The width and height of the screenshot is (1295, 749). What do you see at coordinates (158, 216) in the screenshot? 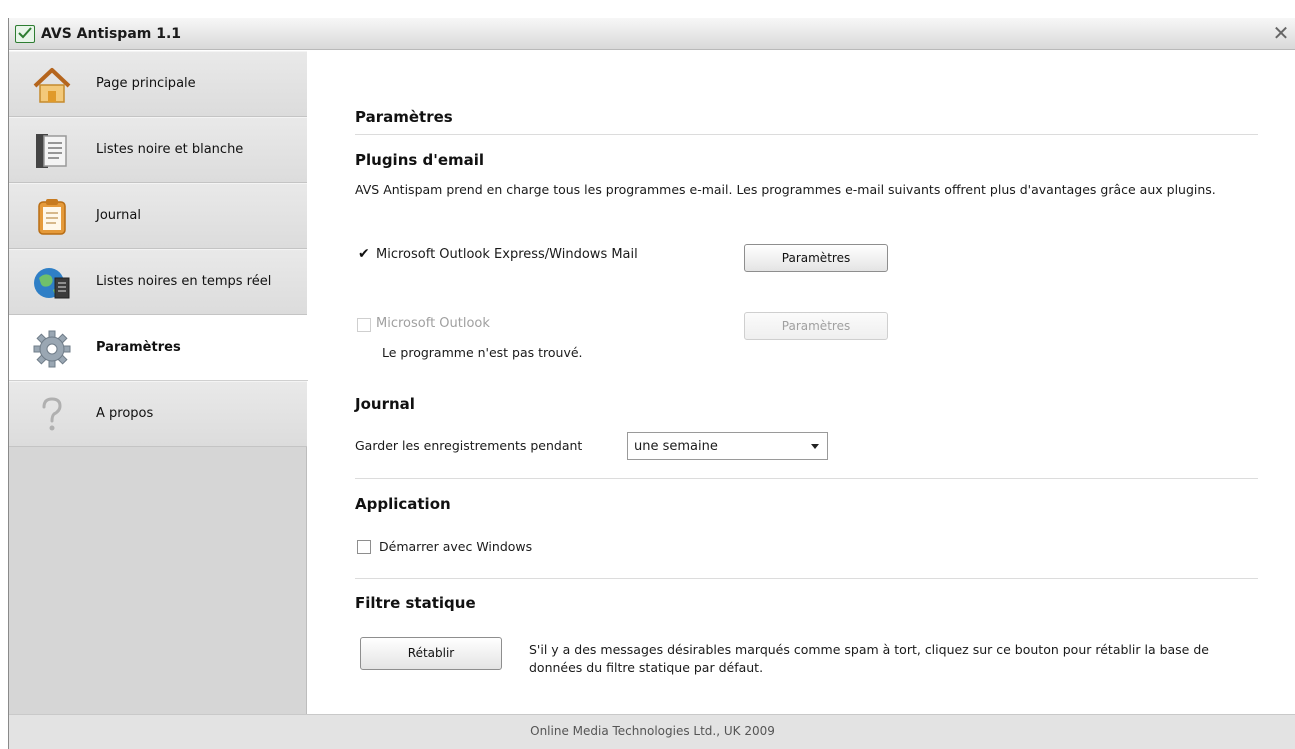
I see `sidebar-item-journal: Journal` at bounding box center [158, 216].